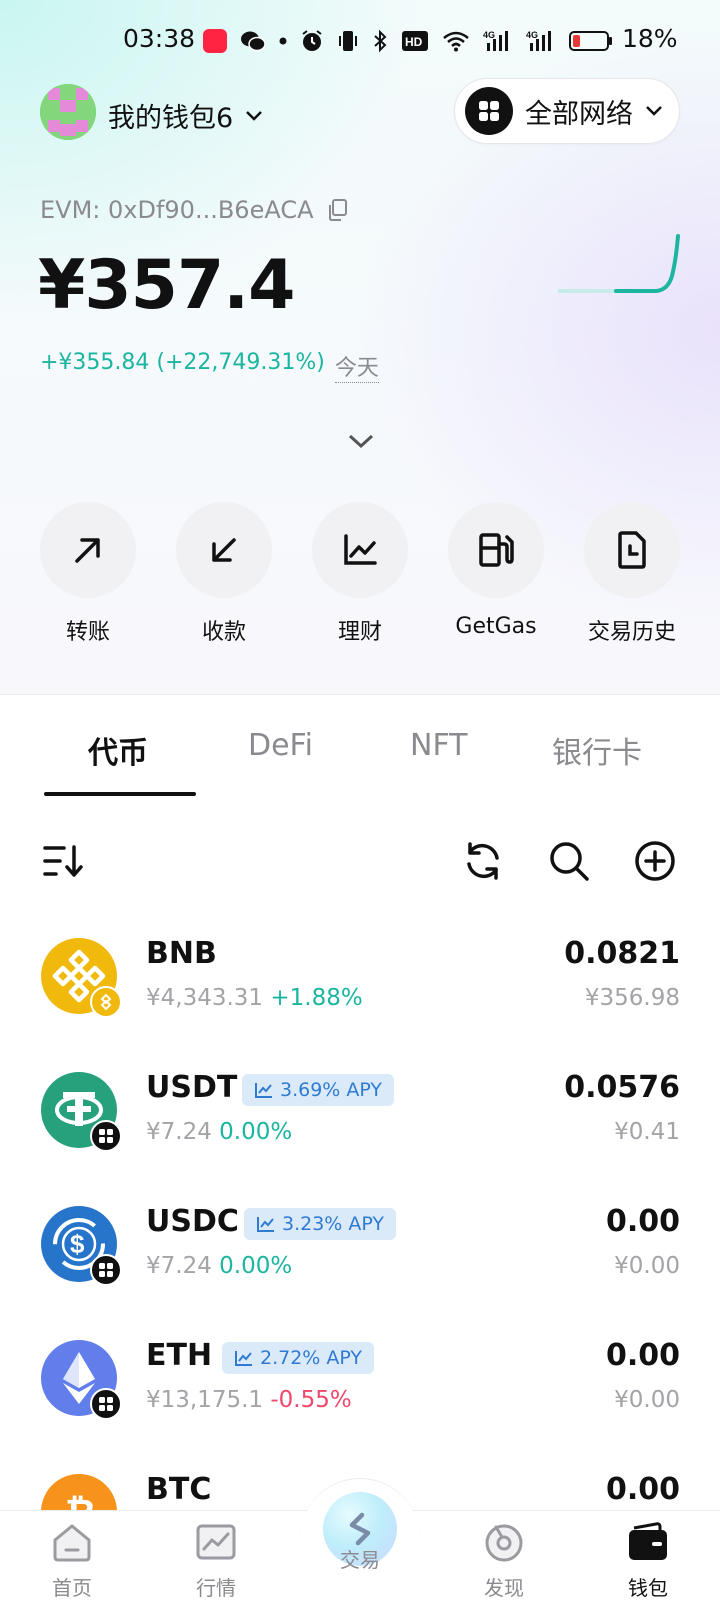 The height and width of the screenshot is (1608, 720). I want to click on nav-label: 钱包, so click(648, 1588).